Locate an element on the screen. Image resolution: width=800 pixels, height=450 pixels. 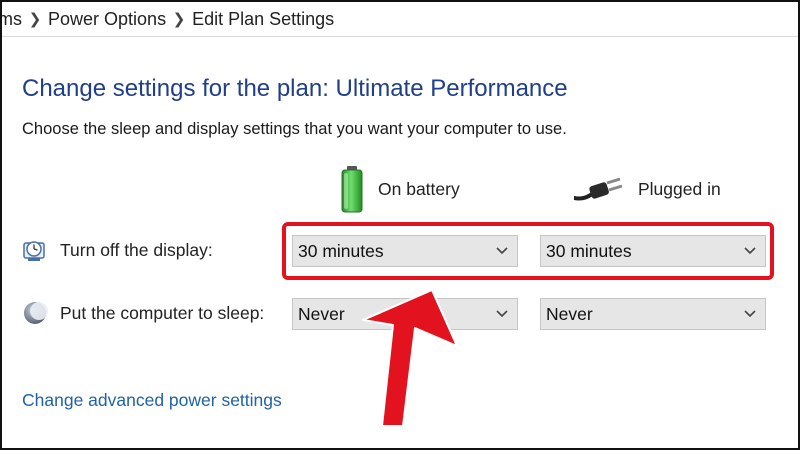
display-plugged-in-dropdown: 30 minutes is located at coordinates (653, 251).